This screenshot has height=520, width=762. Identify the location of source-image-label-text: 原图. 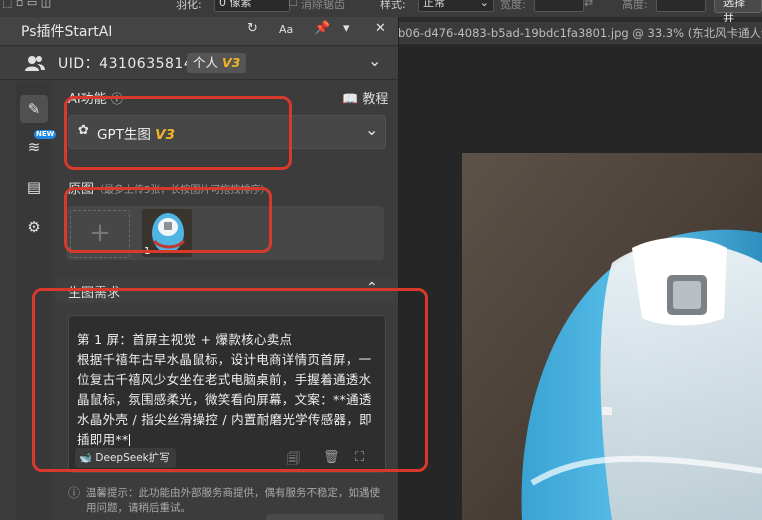
(81, 189).